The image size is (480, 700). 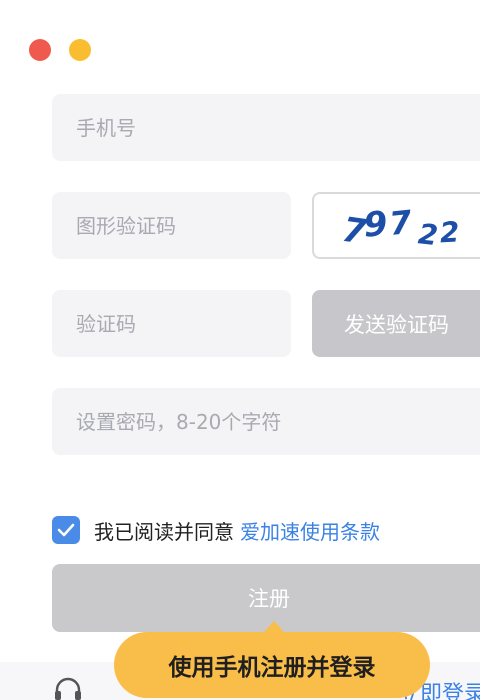 What do you see at coordinates (68, 688) in the screenshot?
I see `headset-icon` at bounding box center [68, 688].